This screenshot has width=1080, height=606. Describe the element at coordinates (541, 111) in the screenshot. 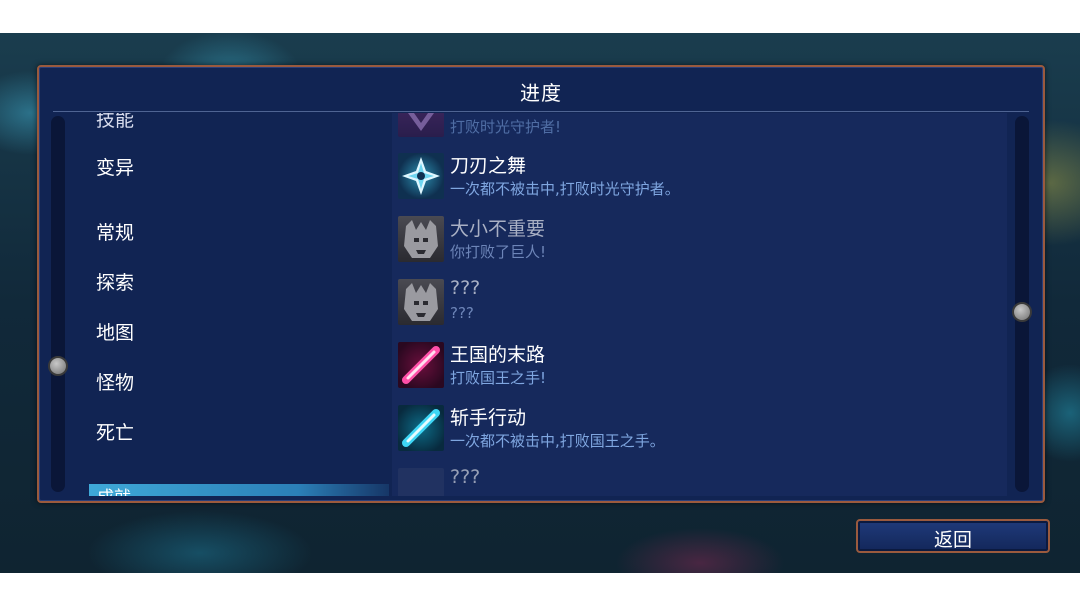

I see `title-divider` at that location.